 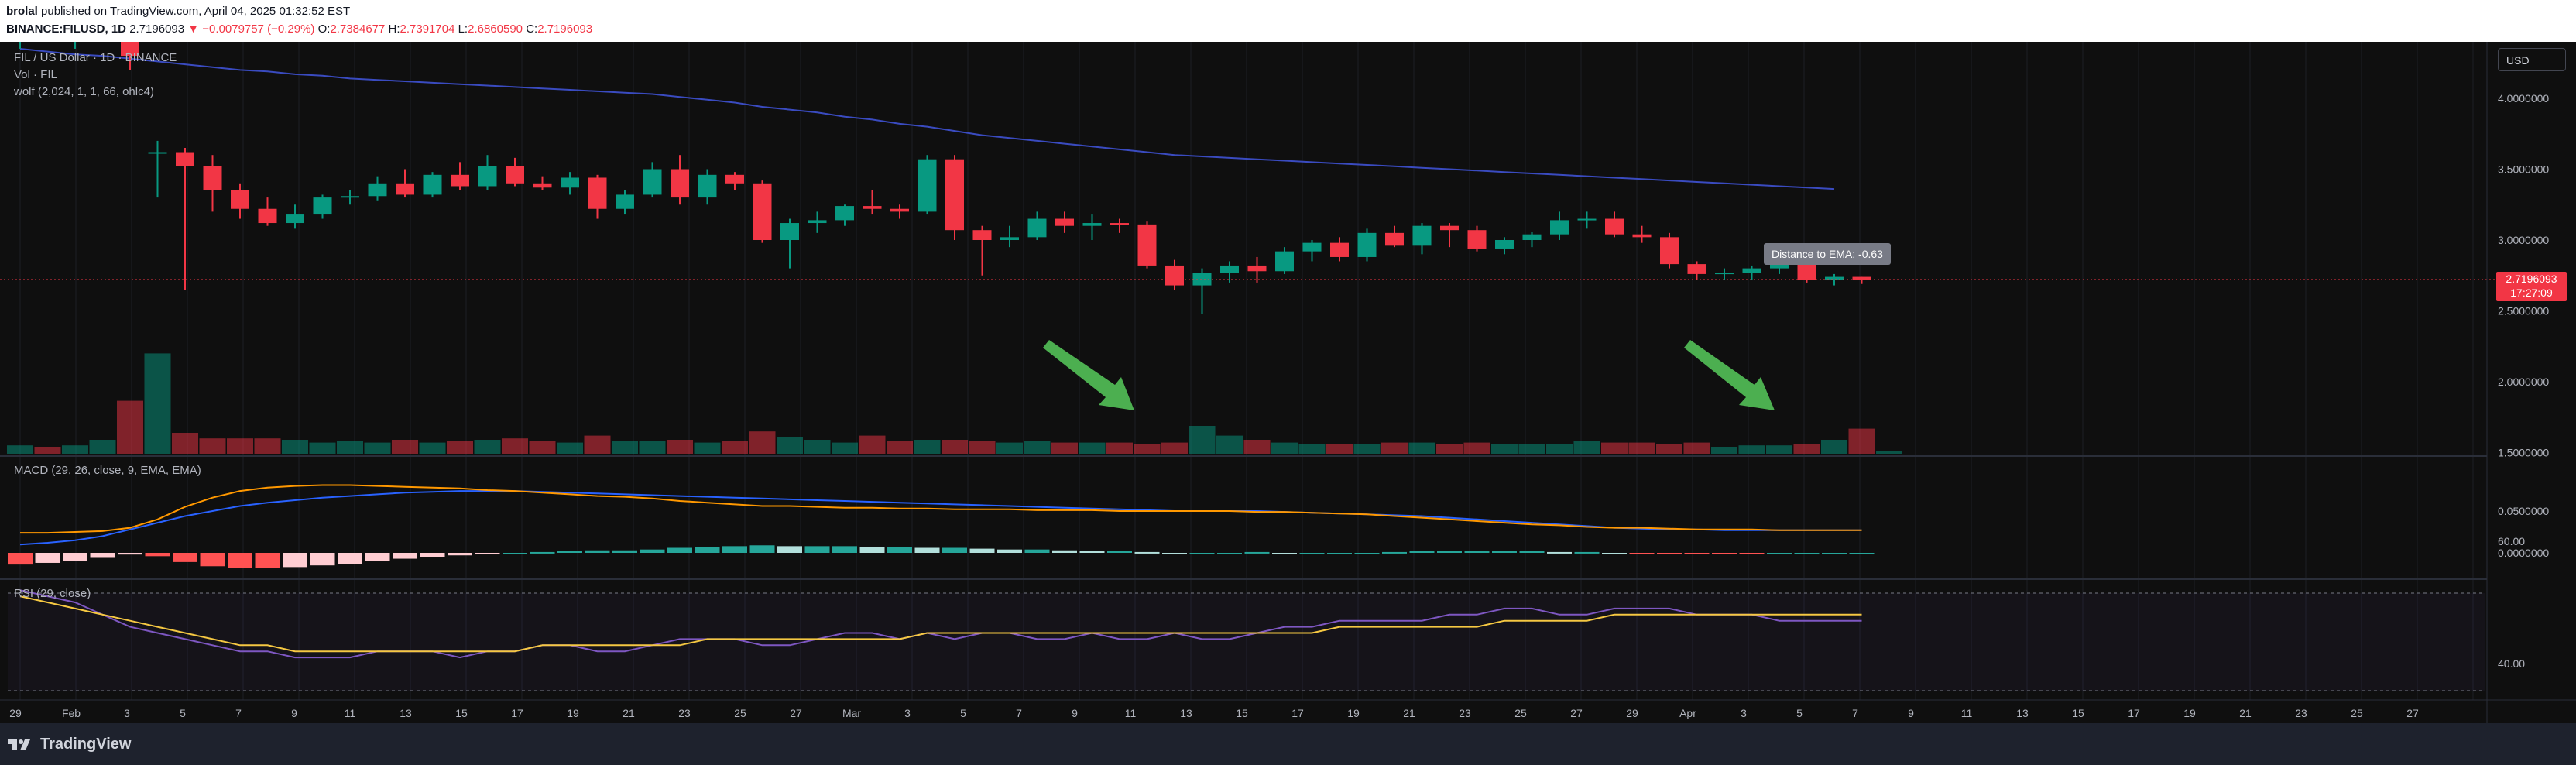 I want to click on time-tick-label: 19, so click(x=573, y=713).